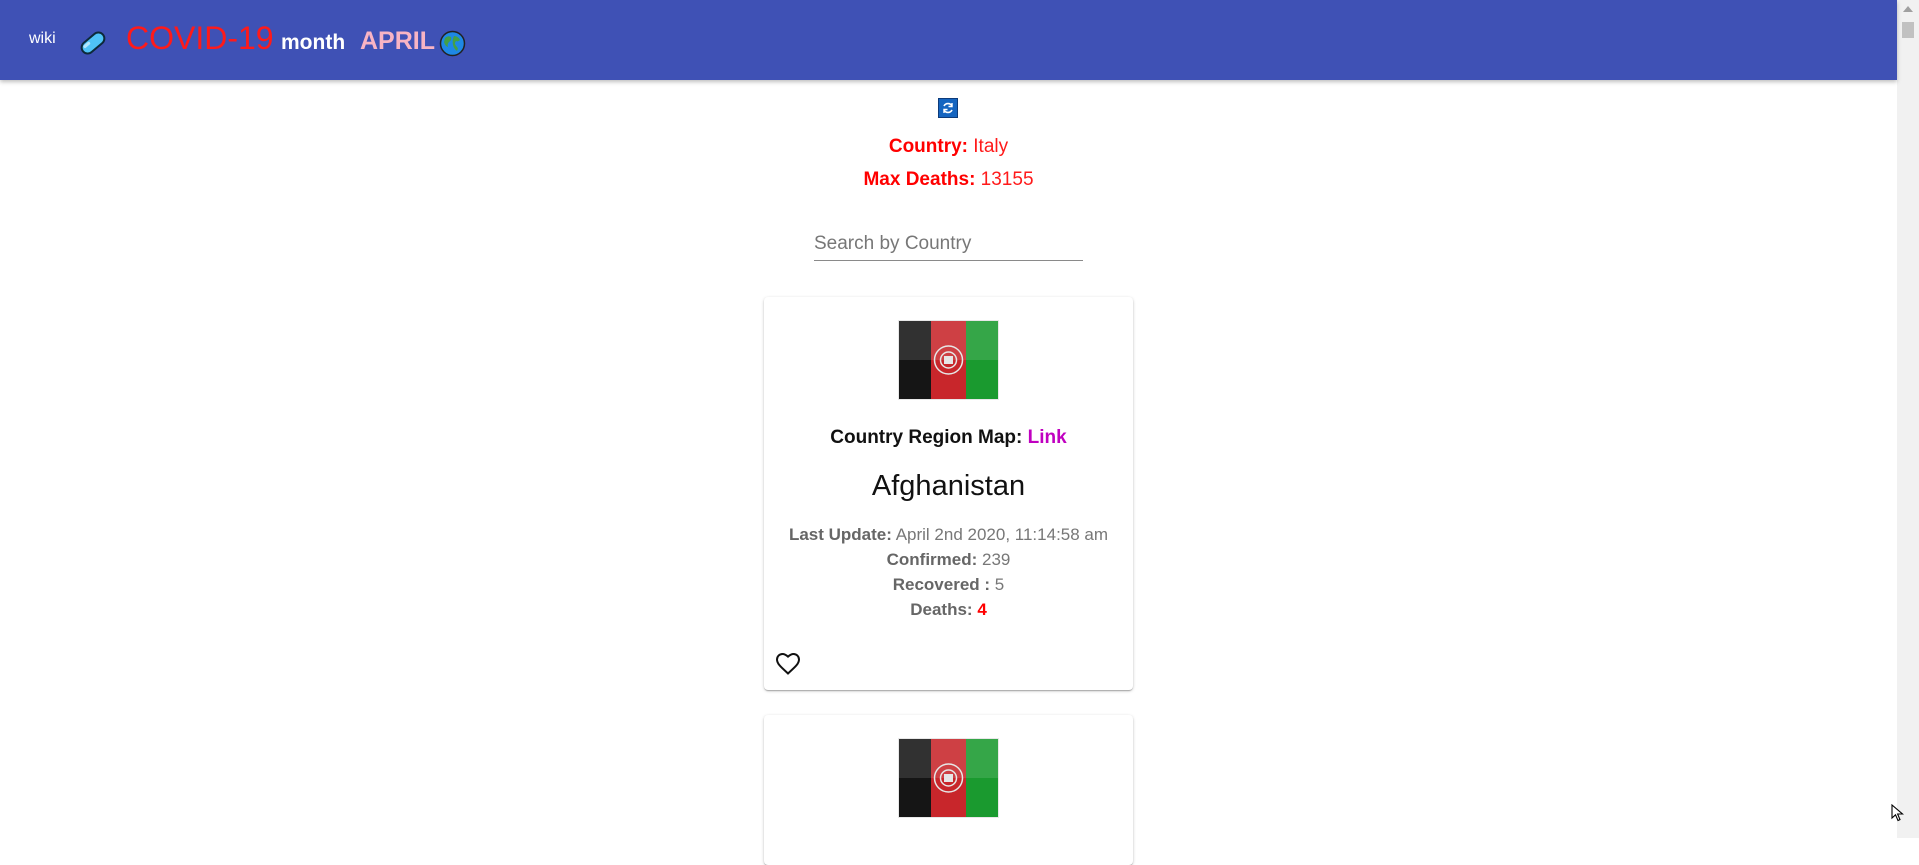 Image resolution: width=1919 pixels, height=865 pixels. Describe the element at coordinates (948, 40) in the screenshot. I see `app-bar: wiki COVID-19 month APRIL` at that location.